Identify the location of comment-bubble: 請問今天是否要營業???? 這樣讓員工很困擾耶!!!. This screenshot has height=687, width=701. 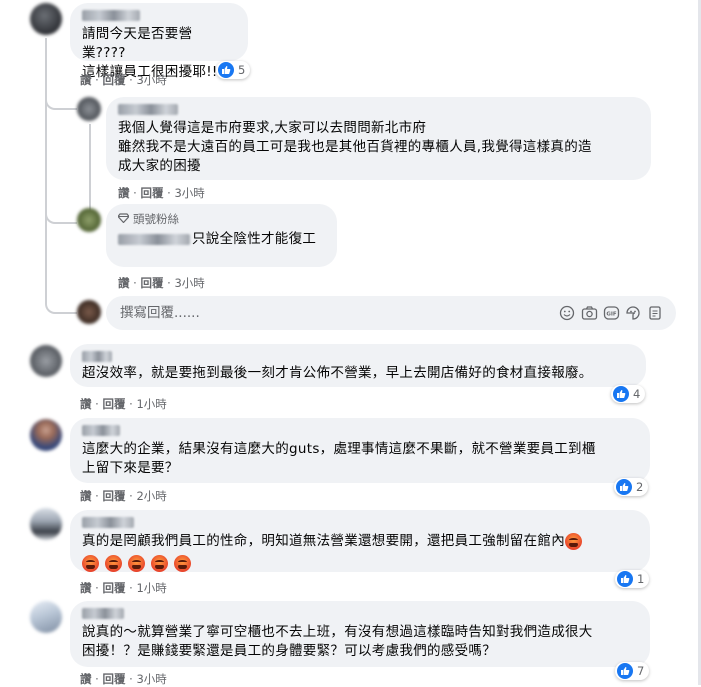
(159, 41).